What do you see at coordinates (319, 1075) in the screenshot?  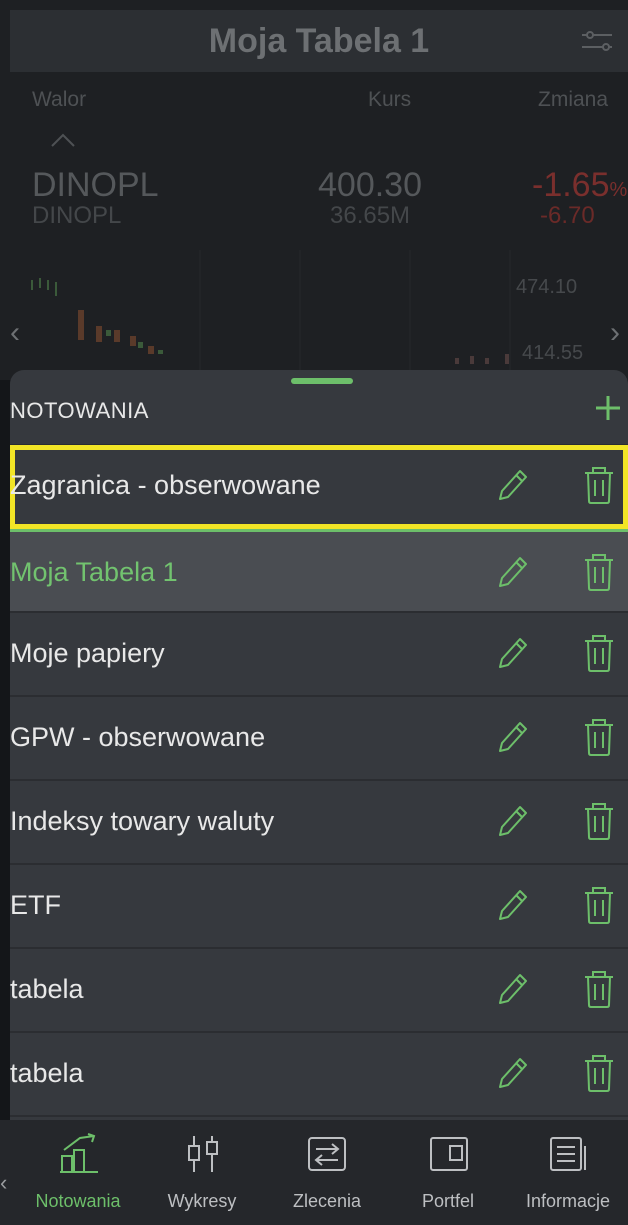 I see `watchlist-item-tabela-2: tabela` at bounding box center [319, 1075].